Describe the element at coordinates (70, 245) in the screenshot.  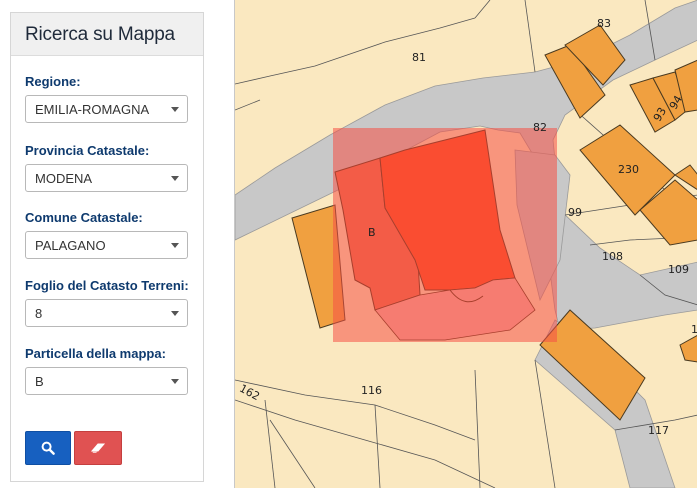
I see `comune-value: PALAGANO` at that location.